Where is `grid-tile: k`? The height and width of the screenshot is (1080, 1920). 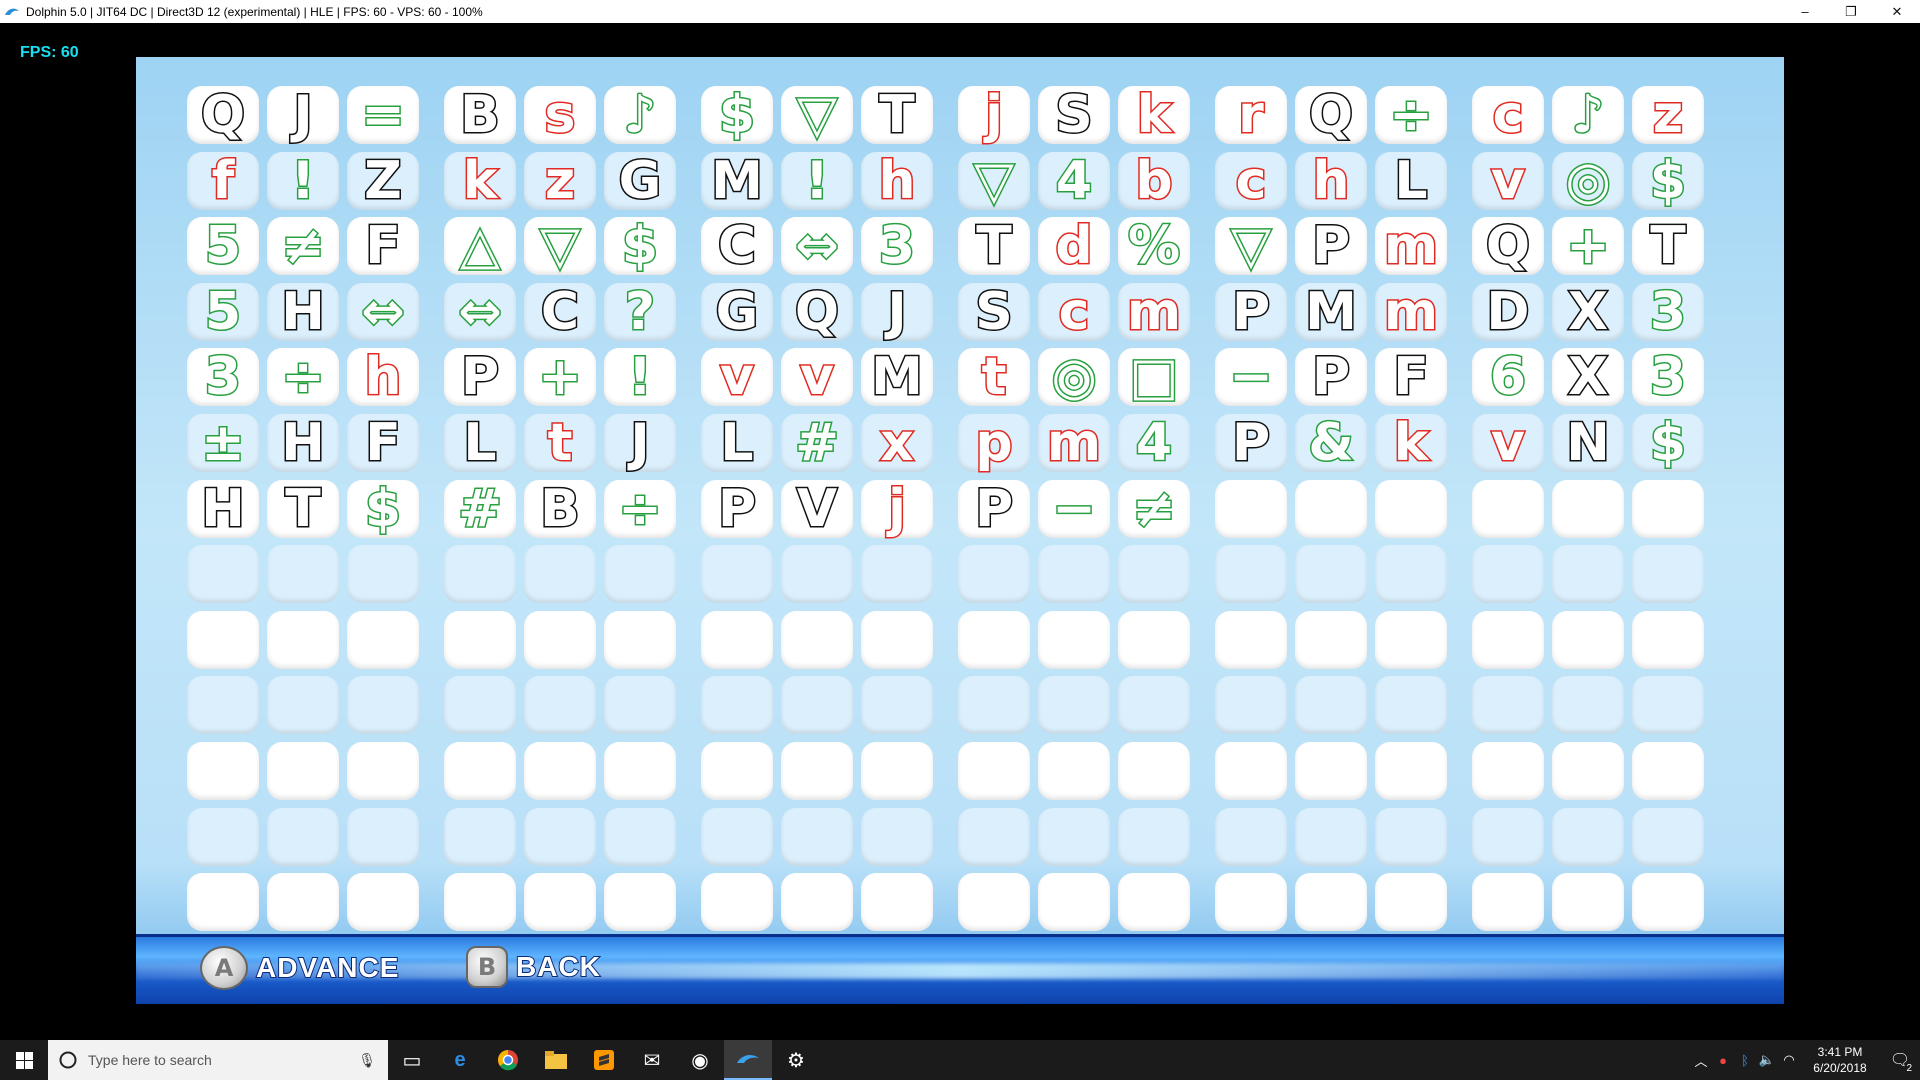 grid-tile: k is located at coordinates (1411, 443).